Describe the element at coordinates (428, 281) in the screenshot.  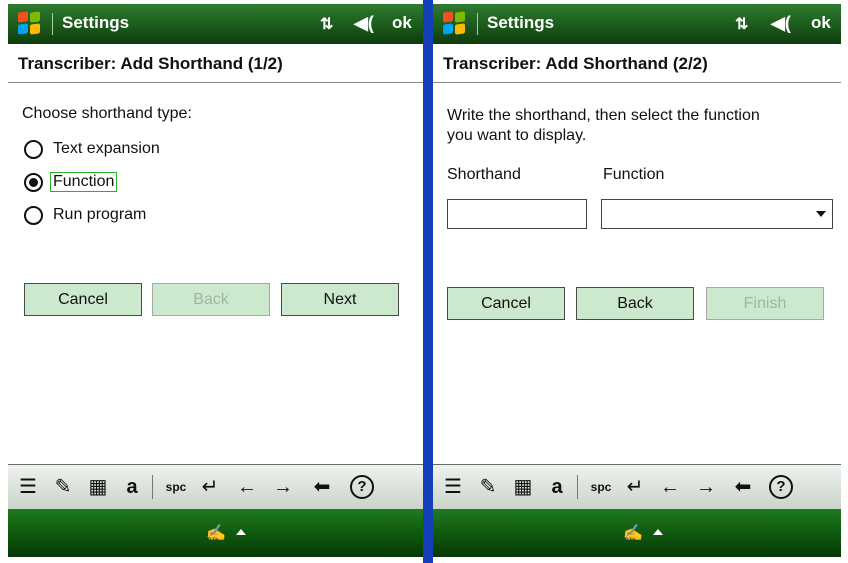
I see `screen-divider` at that location.